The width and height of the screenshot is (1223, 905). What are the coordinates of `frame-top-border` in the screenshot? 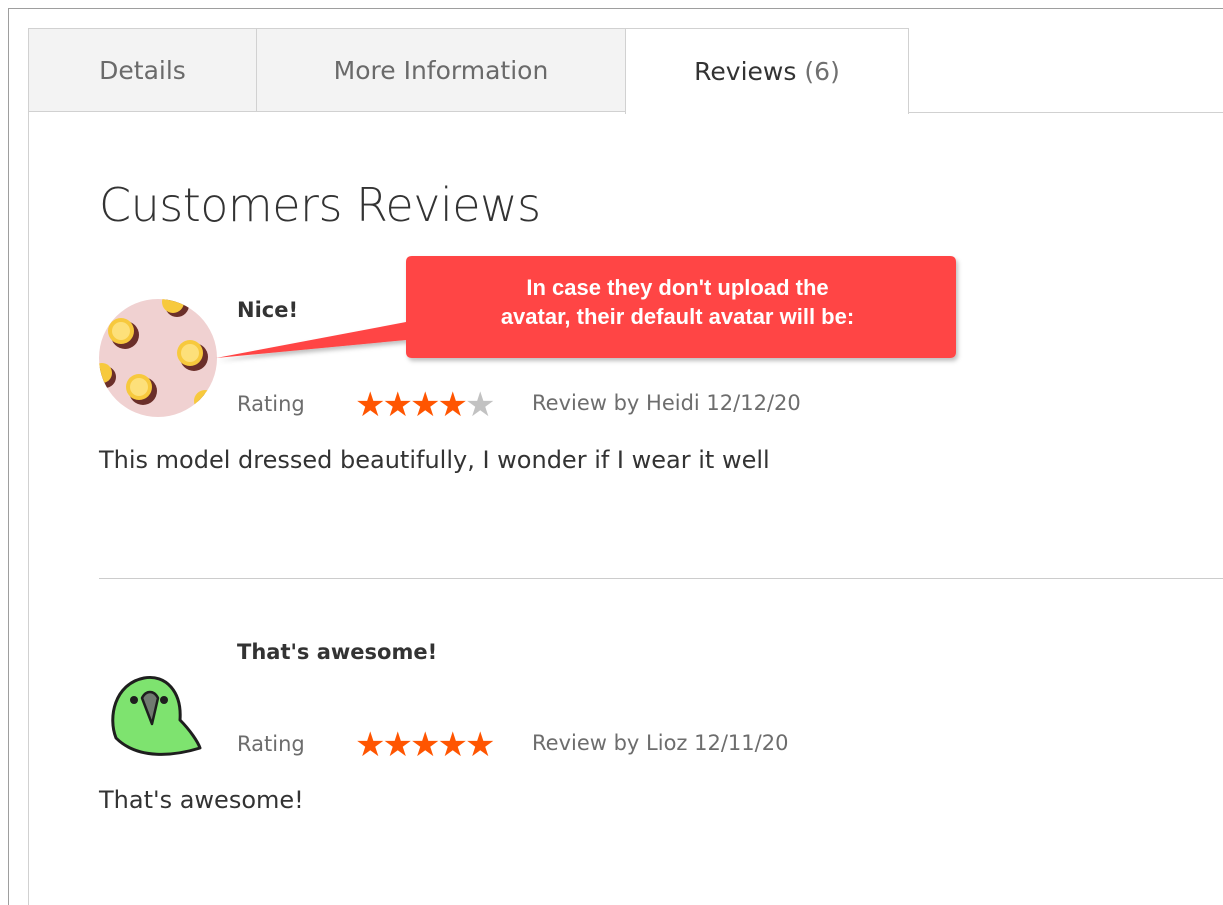 It's located at (615, 8).